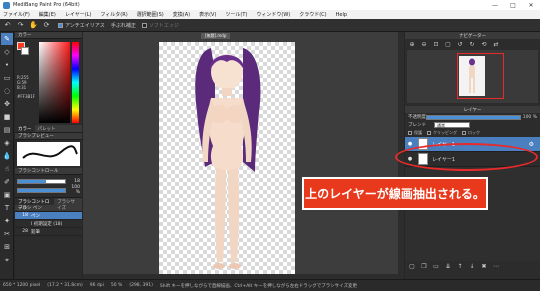 The height and width of the screenshot is (291, 540). Describe the element at coordinates (7, 91) in the screenshot. I see `lasso-icon: ◌` at that location.